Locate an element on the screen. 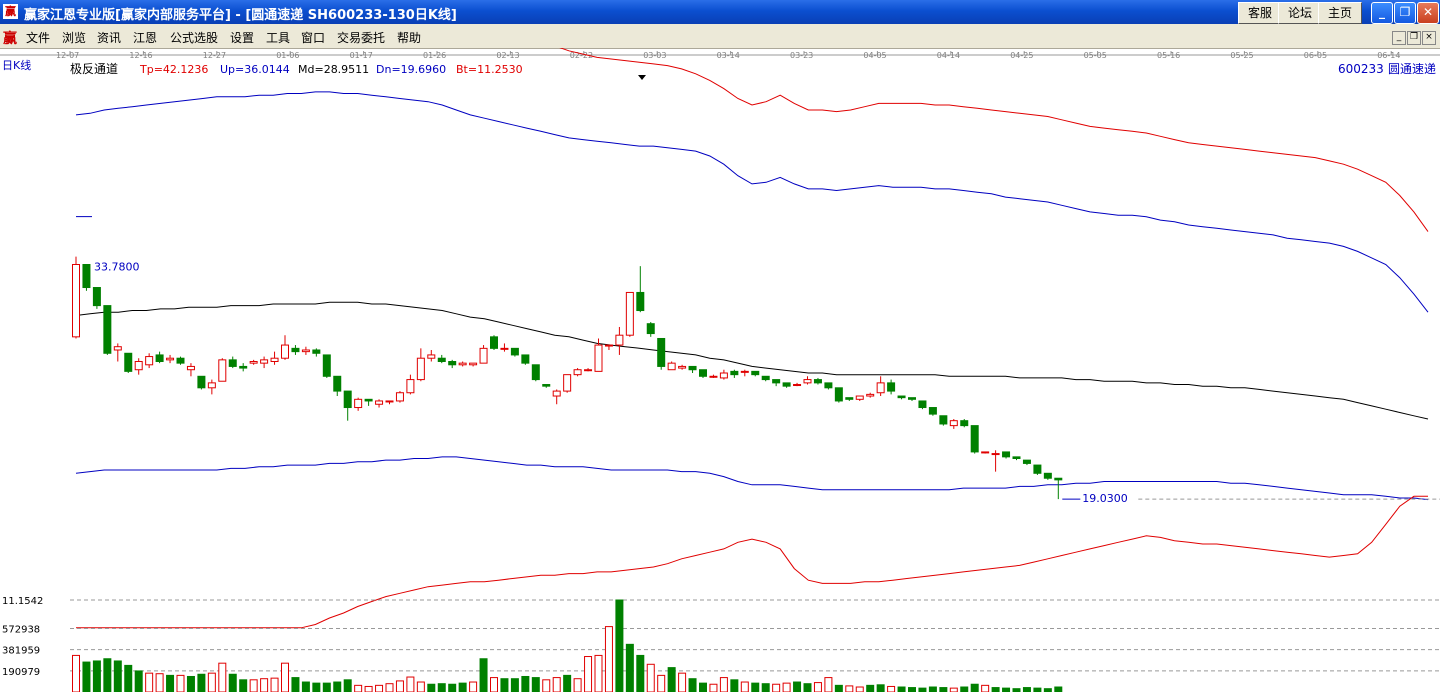  menu-settings: 设置 is located at coordinates (242, 37).